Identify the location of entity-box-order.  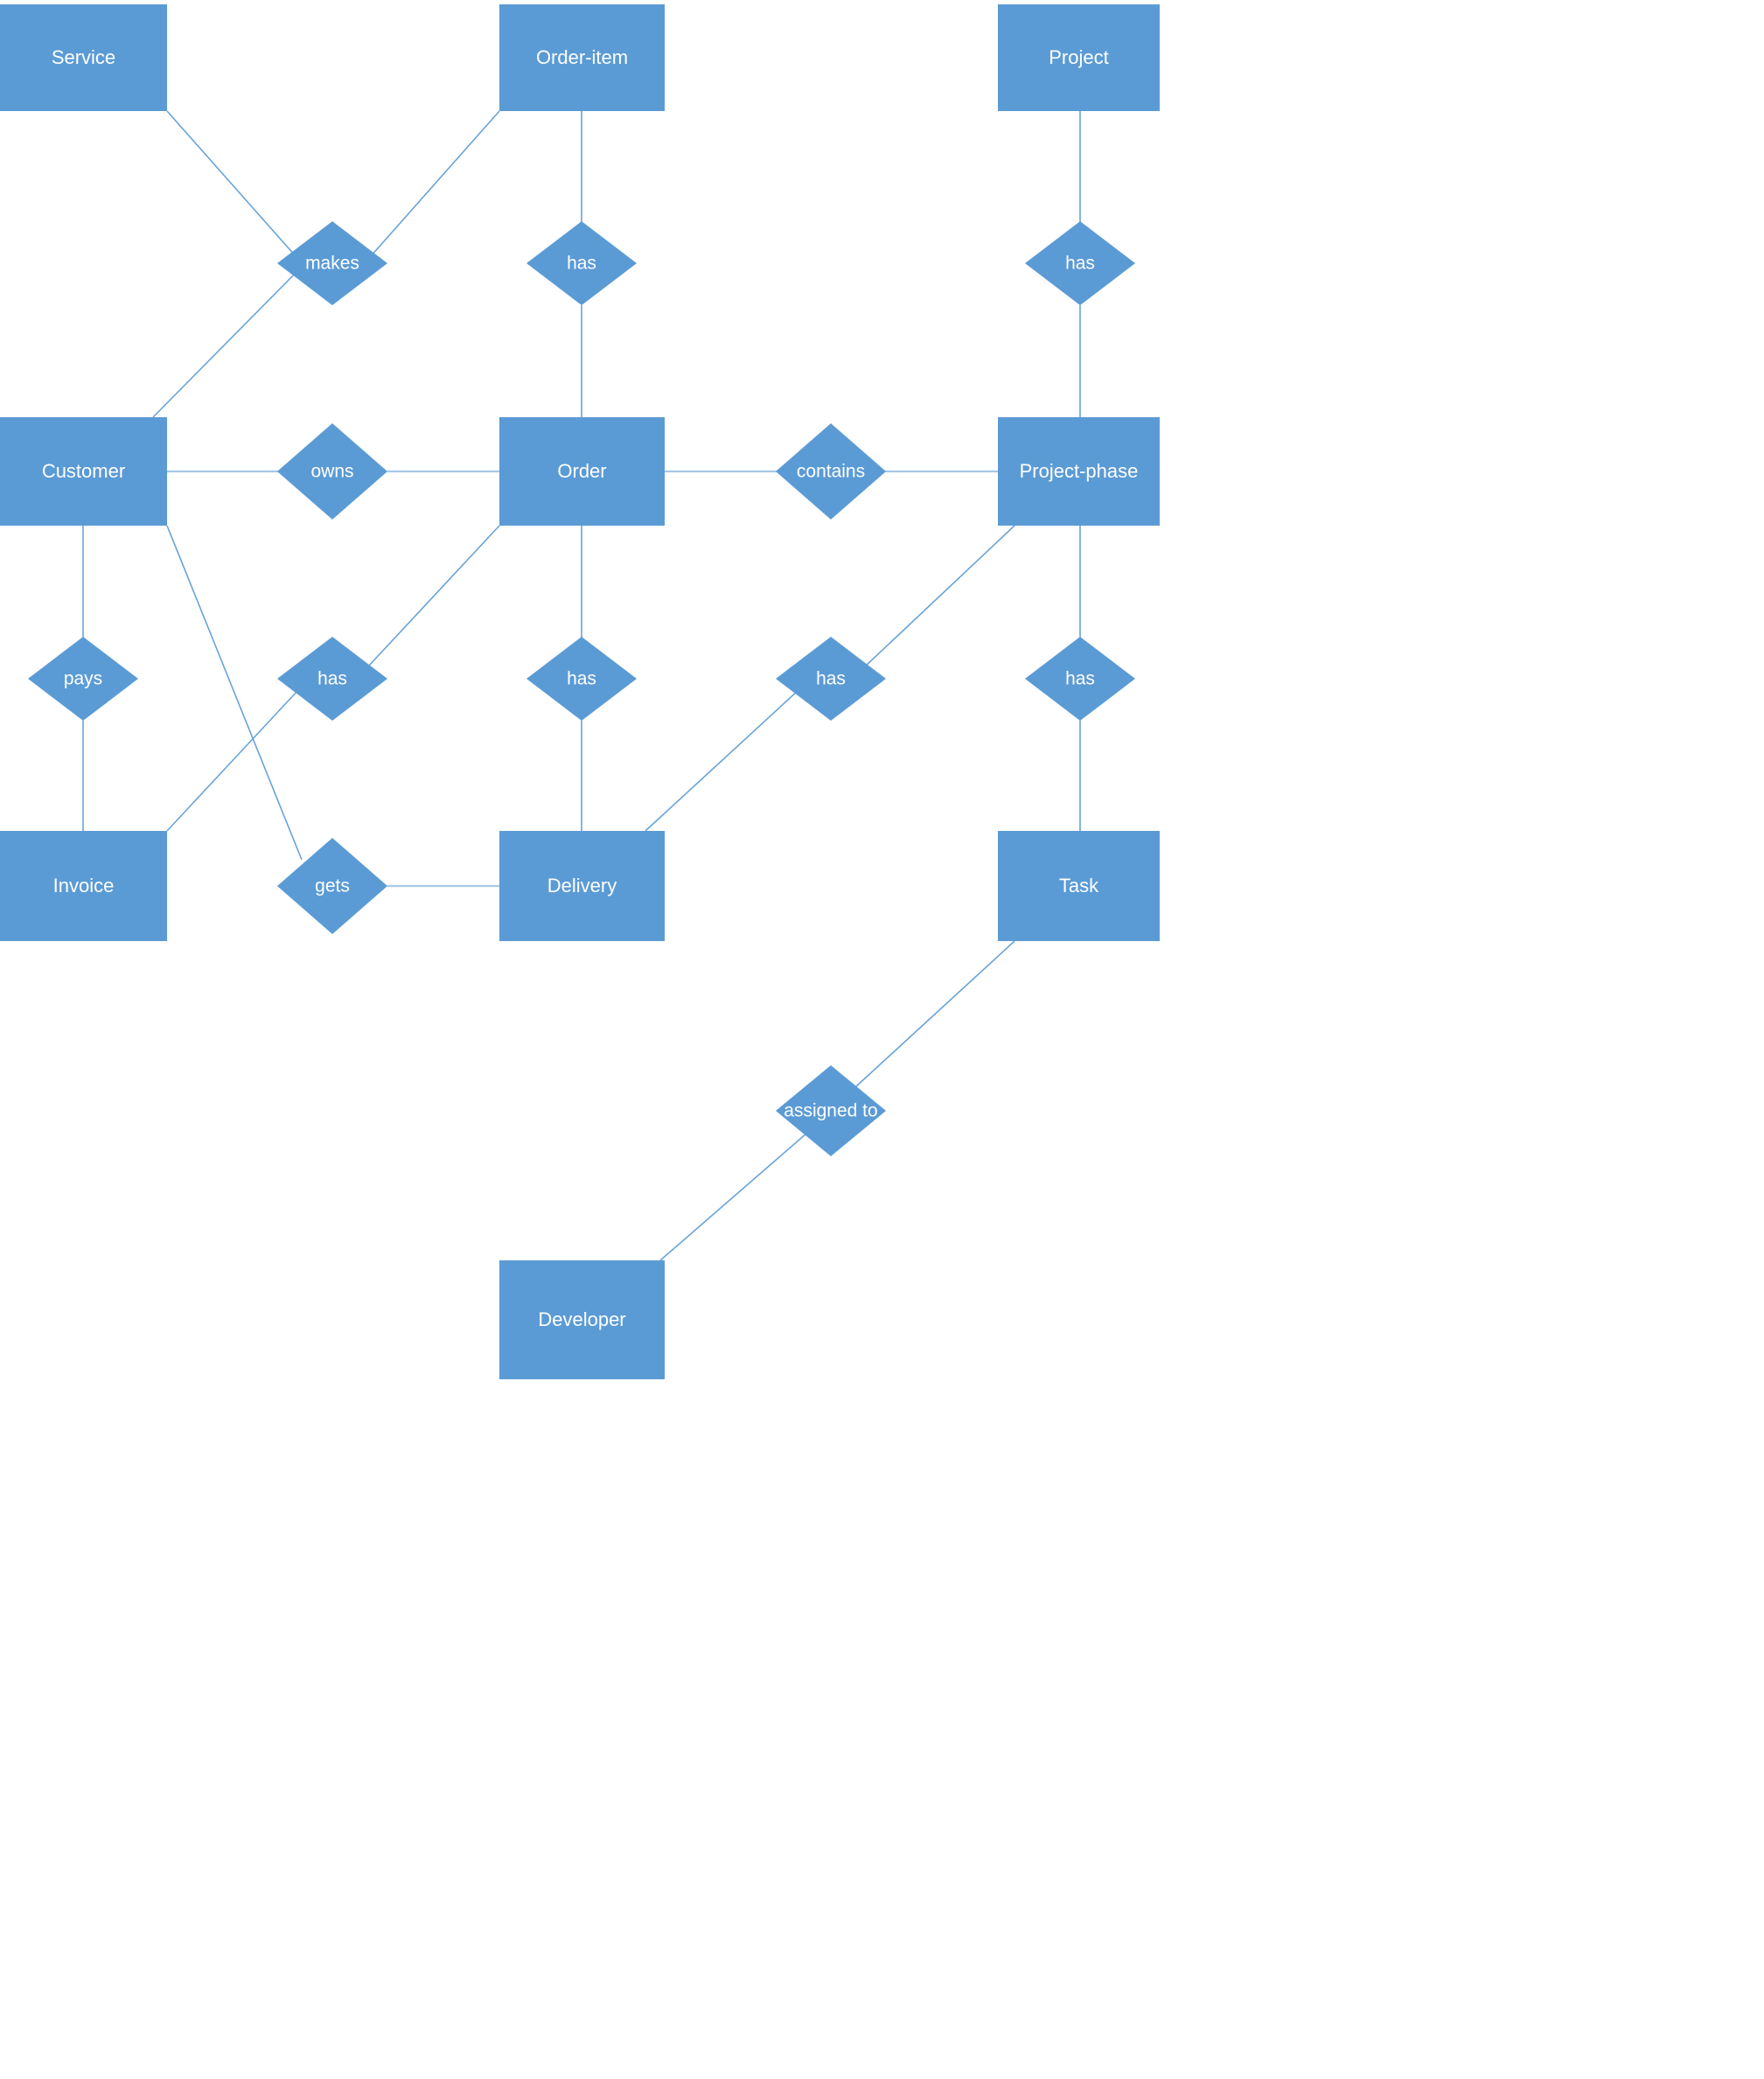
(582, 471).